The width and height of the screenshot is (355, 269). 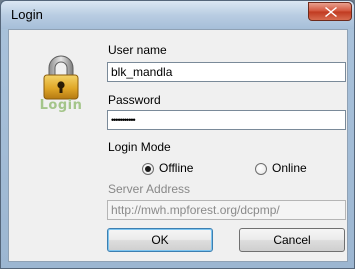 I want to click on padlock-icon, so click(x=61, y=77).